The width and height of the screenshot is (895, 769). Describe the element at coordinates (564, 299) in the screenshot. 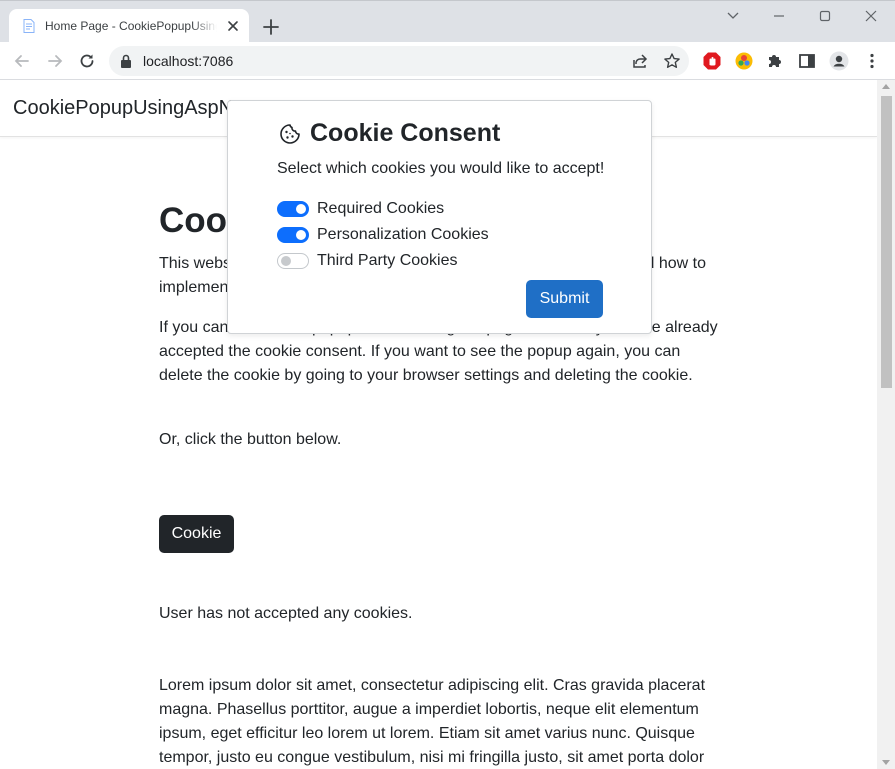

I see `submit-button: Submit` at that location.